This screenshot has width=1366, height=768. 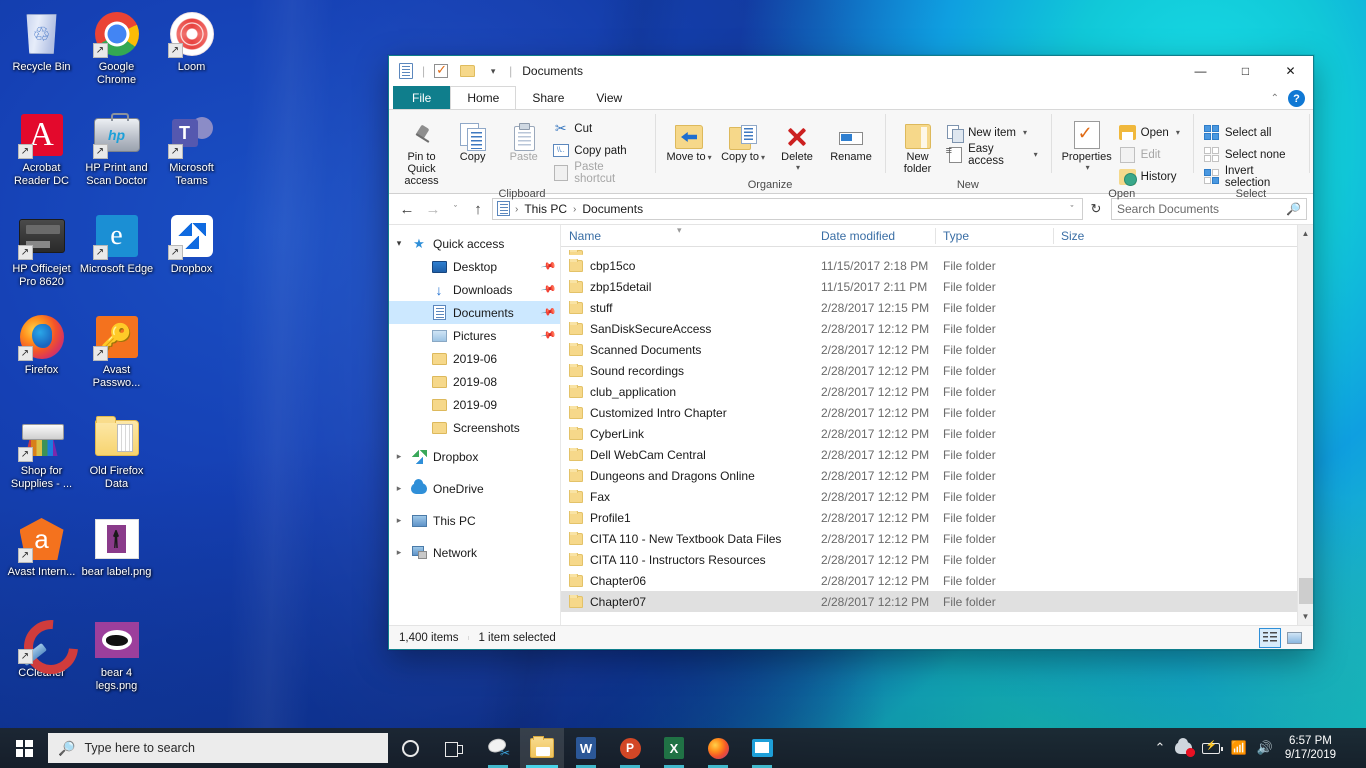 I want to click on table-row: stuff 2/28/2017 12:15 PM File folder, so click(x=929, y=307).